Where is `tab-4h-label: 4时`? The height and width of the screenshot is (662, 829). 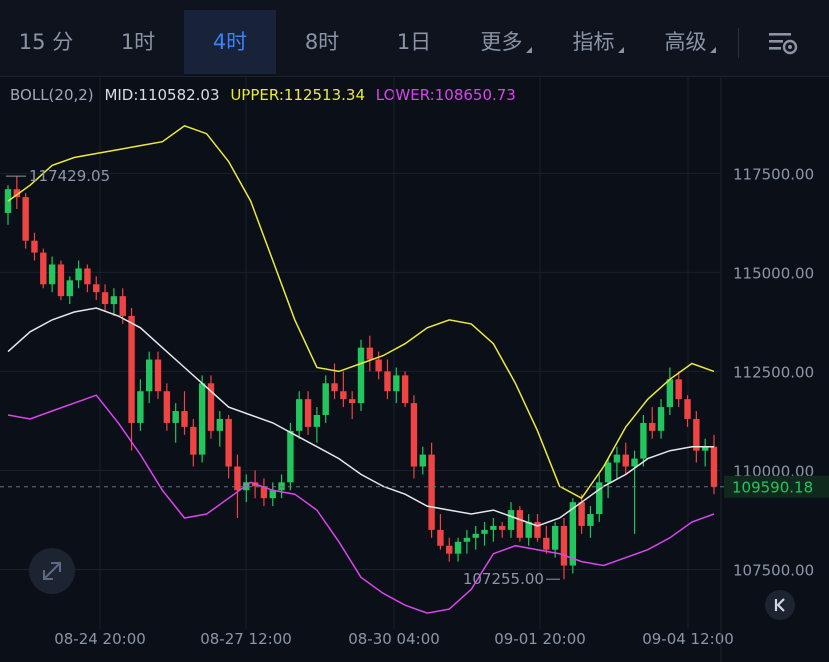
tab-4h-label: 4时 is located at coordinates (230, 42).